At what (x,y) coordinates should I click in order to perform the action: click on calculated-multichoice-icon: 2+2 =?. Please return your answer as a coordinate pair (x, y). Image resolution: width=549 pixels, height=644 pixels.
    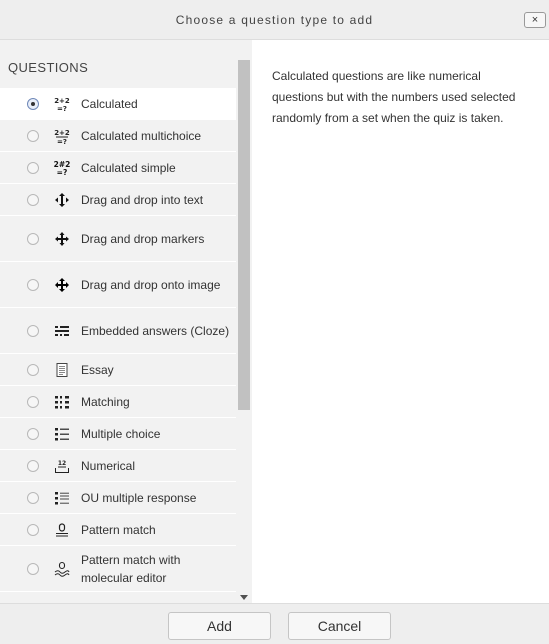
    Looking at the image, I should click on (62, 136).